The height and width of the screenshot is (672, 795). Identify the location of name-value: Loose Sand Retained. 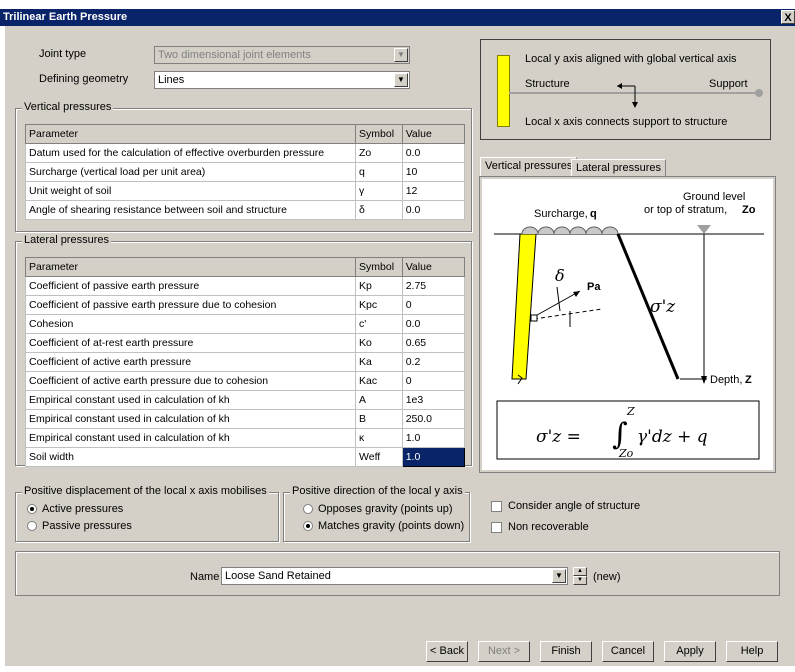
(278, 576).